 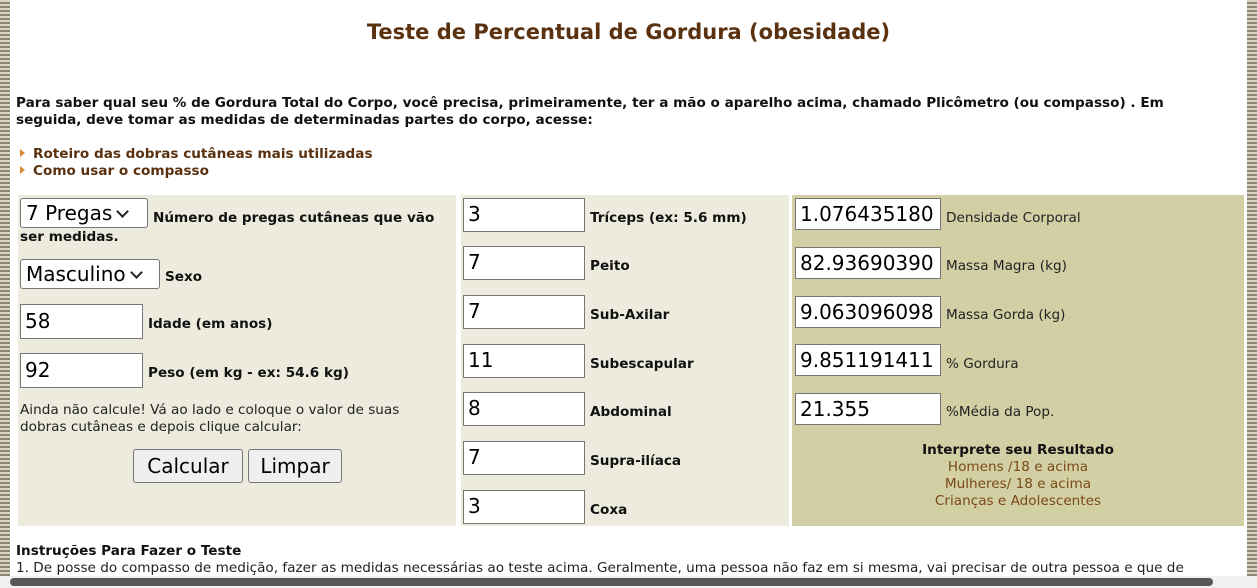 I want to click on horizontal-scrollbar, so click(x=628, y=582).